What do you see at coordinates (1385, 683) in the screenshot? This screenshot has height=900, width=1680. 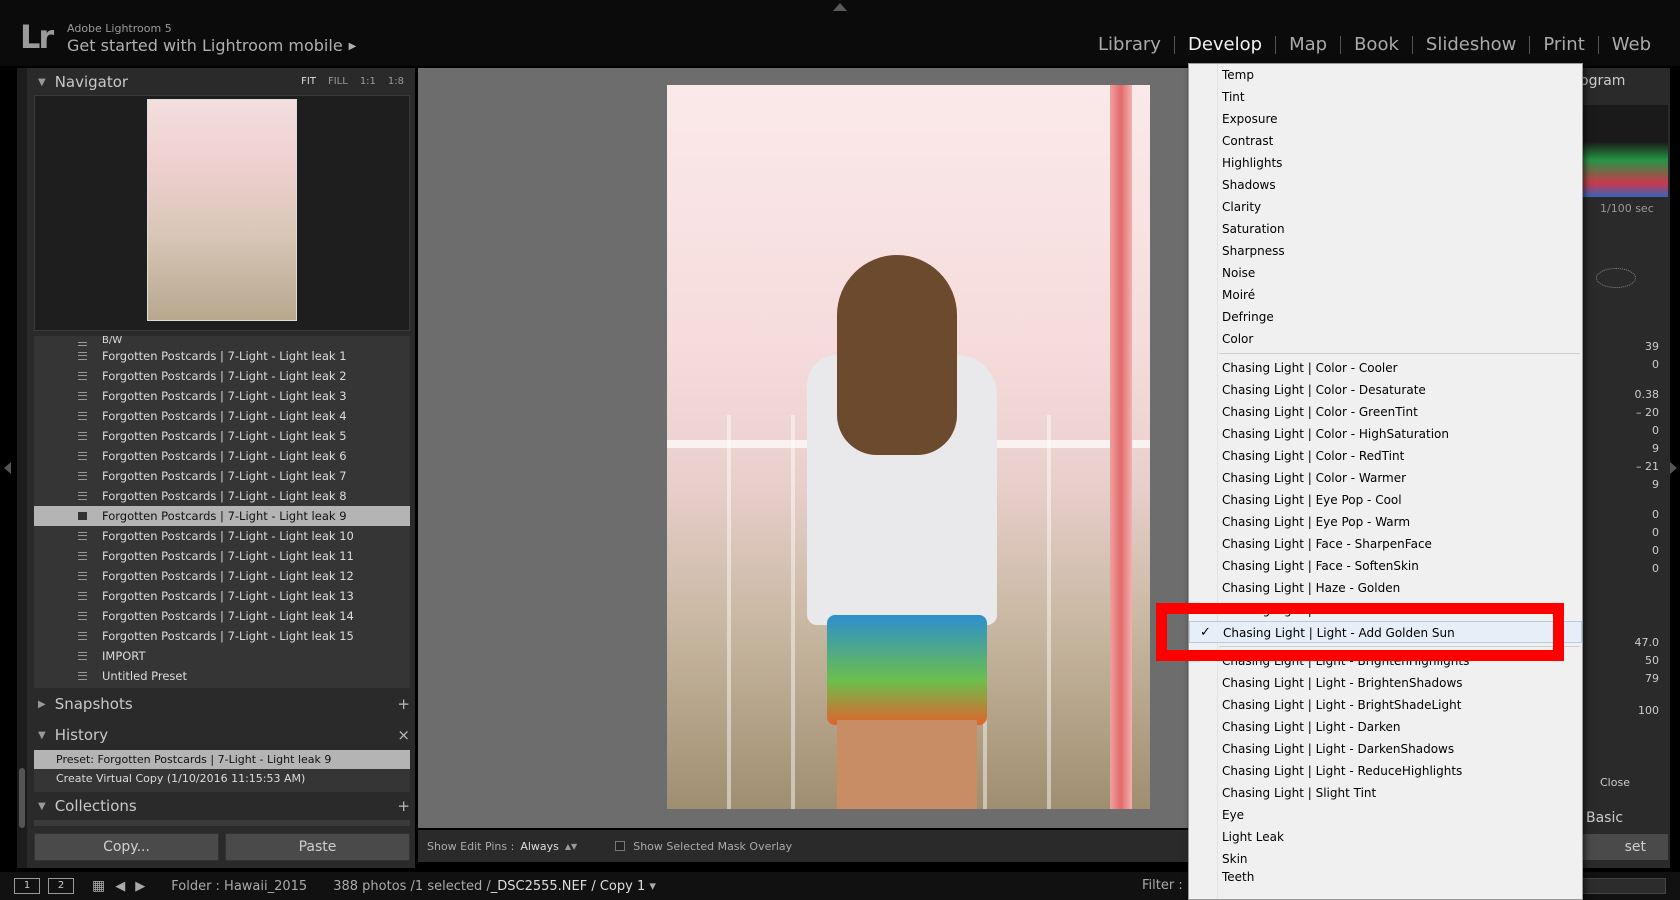 I see `menu-item: Chasing Light | Light - BrightenShadows` at bounding box center [1385, 683].